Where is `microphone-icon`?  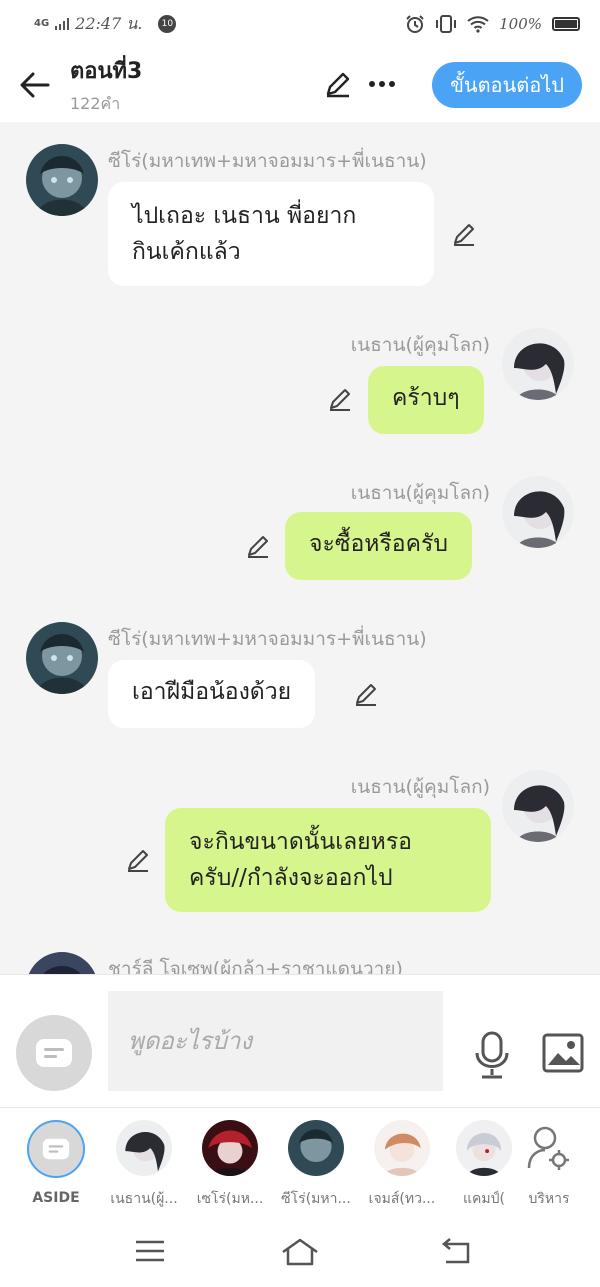
microphone-icon is located at coordinates (492, 1055).